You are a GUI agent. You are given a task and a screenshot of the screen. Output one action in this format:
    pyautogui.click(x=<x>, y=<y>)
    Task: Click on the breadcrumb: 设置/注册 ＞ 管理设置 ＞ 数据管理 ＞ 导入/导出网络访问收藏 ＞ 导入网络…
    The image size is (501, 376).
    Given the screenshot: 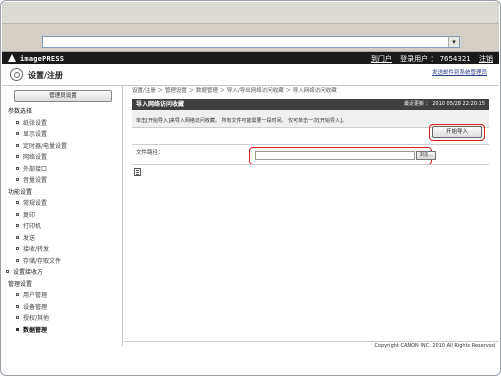 What is the action you would take?
    pyautogui.click(x=234, y=91)
    